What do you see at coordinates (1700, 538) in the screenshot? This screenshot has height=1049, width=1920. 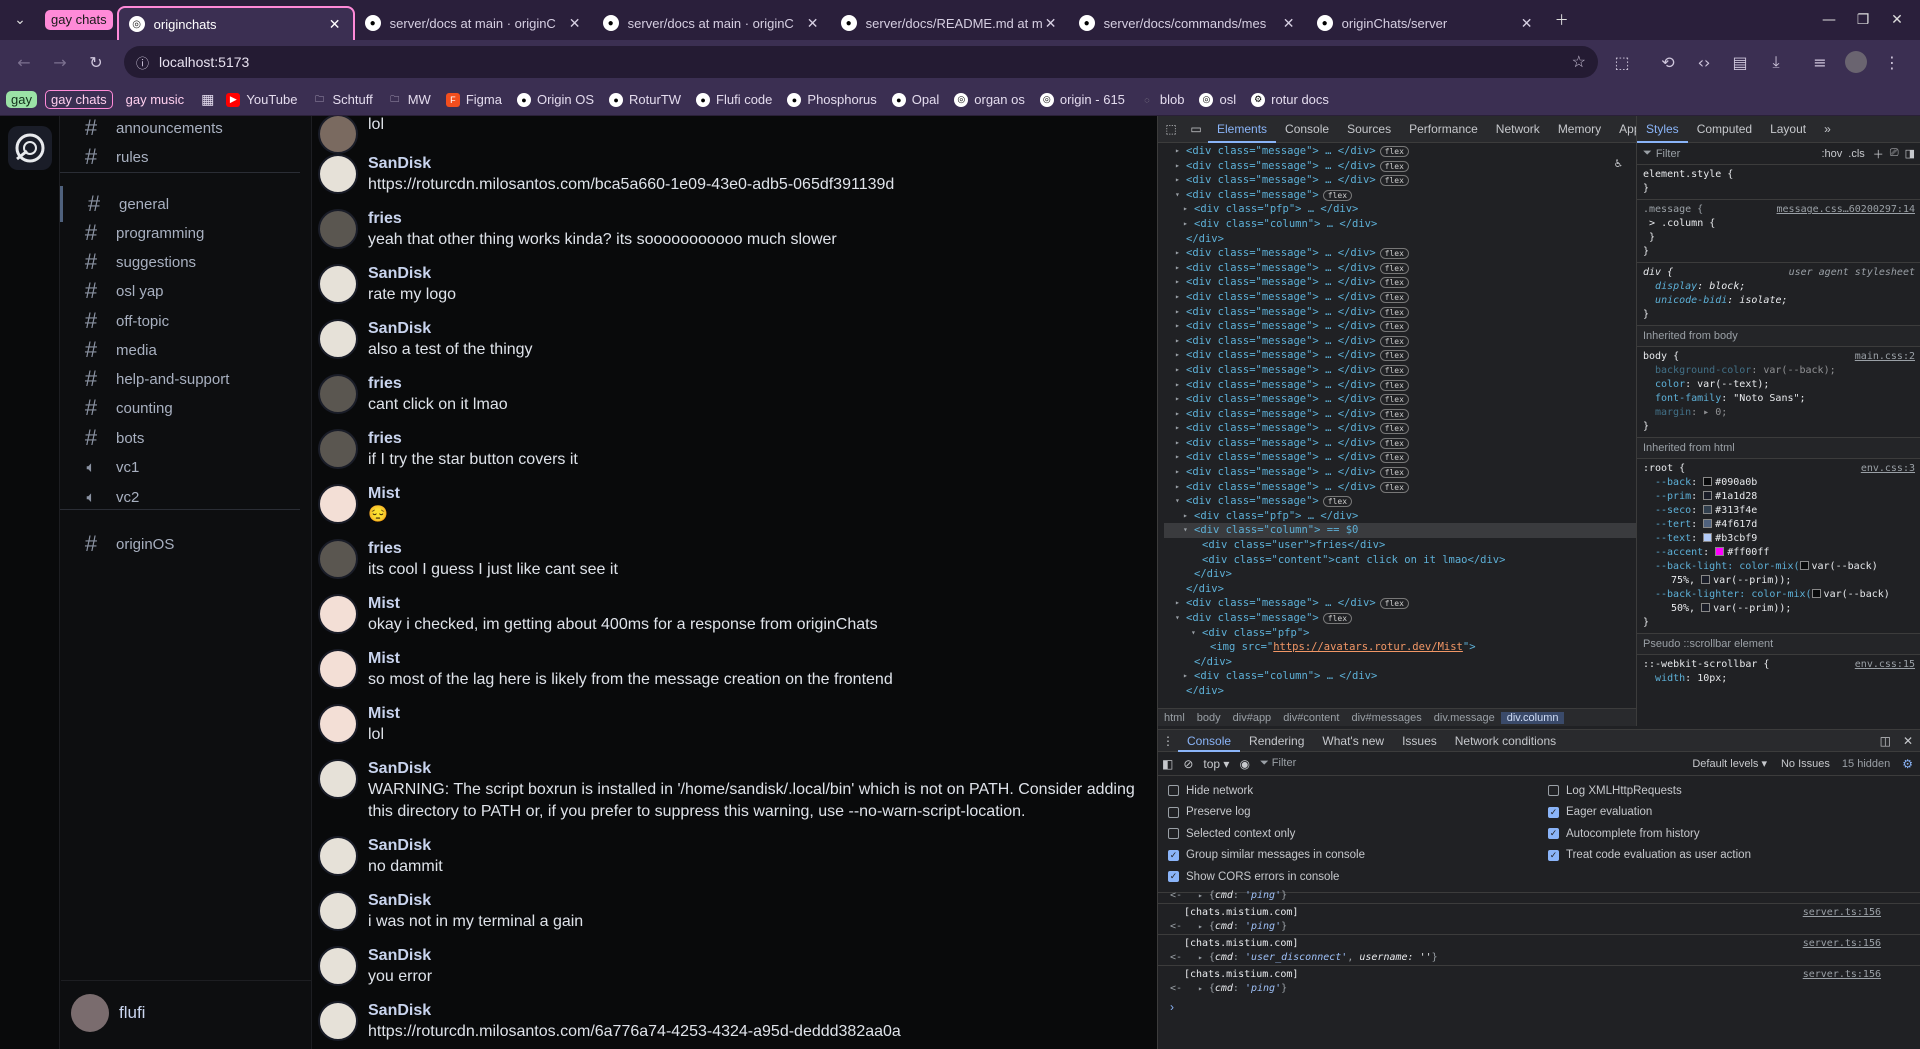 I see `css-variable: --text: #b3cbf9` at bounding box center [1700, 538].